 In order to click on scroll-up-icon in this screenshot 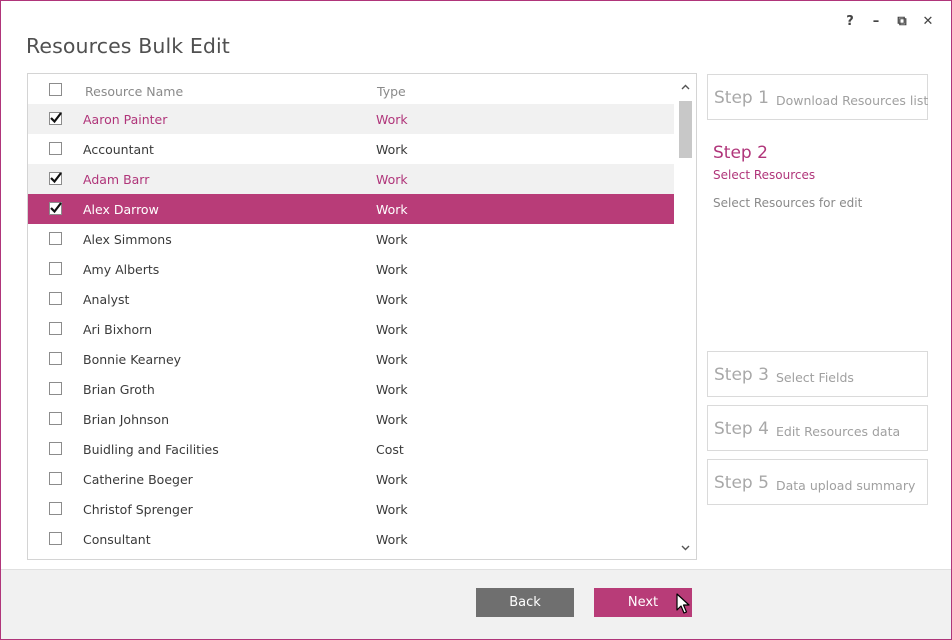, I will do `click(685, 87)`.